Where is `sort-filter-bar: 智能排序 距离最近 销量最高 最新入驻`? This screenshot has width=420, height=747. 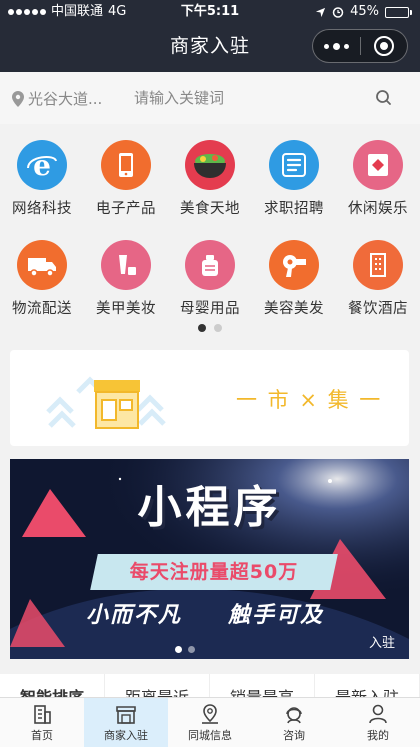 sort-filter-bar: 智能排序 距离最近 销量最高 最新入驻 is located at coordinates (210, 686).